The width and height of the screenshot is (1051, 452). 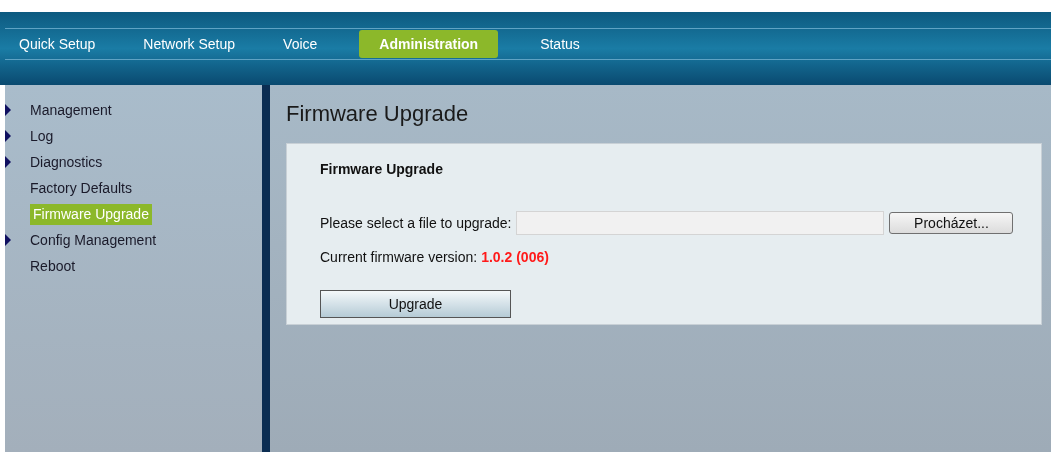 What do you see at coordinates (515, 257) in the screenshot?
I see `version-value: 1.0.2 (006)` at bounding box center [515, 257].